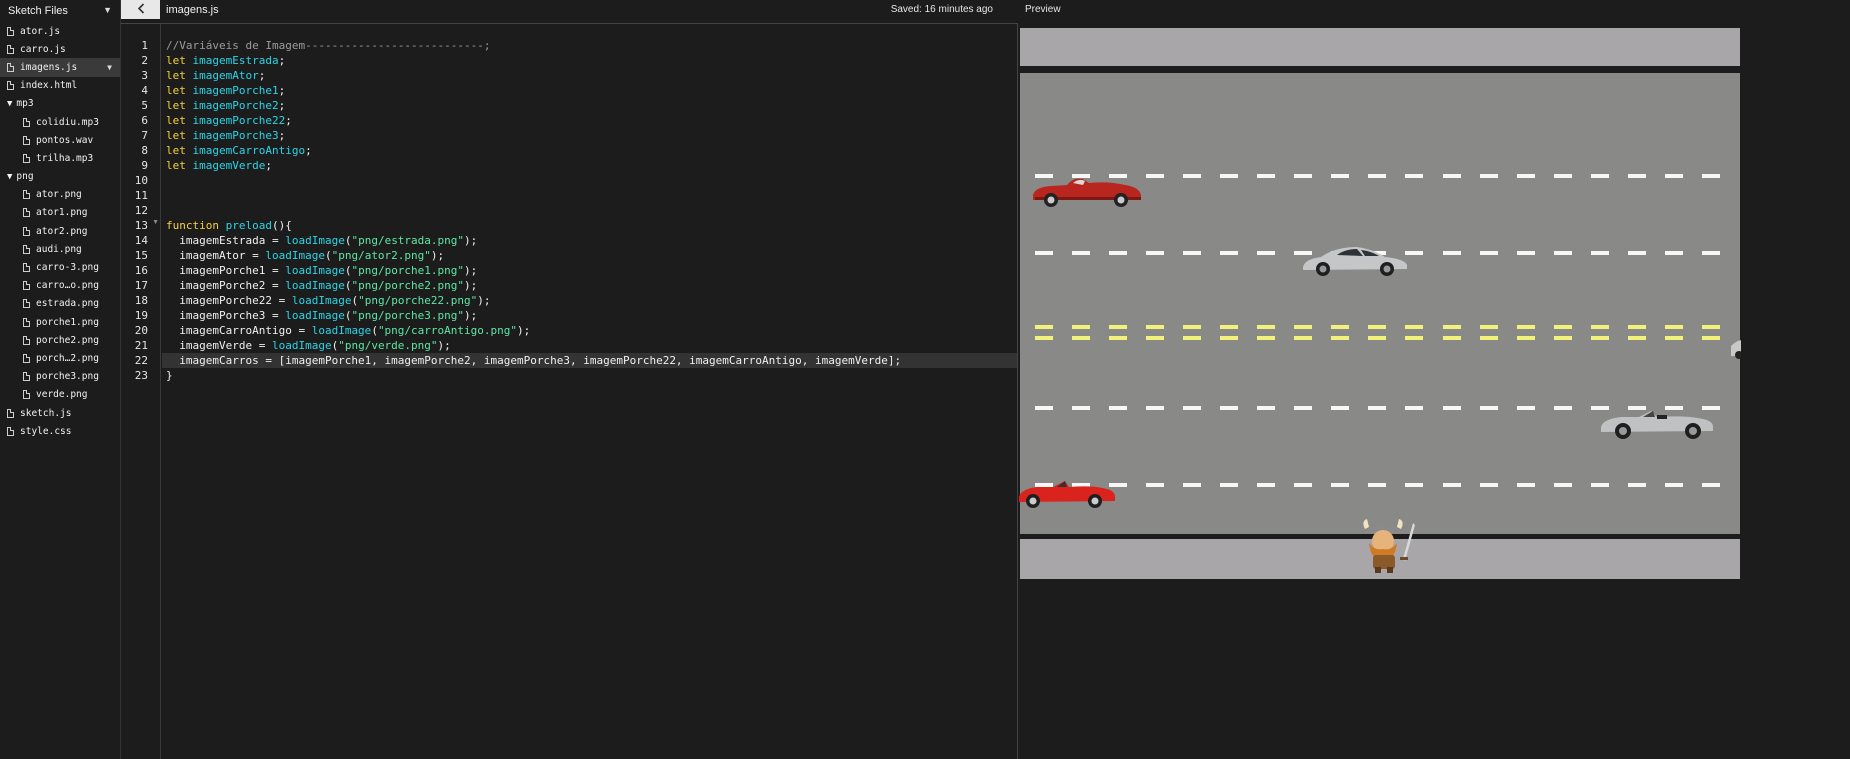 This screenshot has width=1850, height=759. Describe the element at coordinates (60, 104) in the screenshot. I see `folder-item: ▼ mp3` at that location.